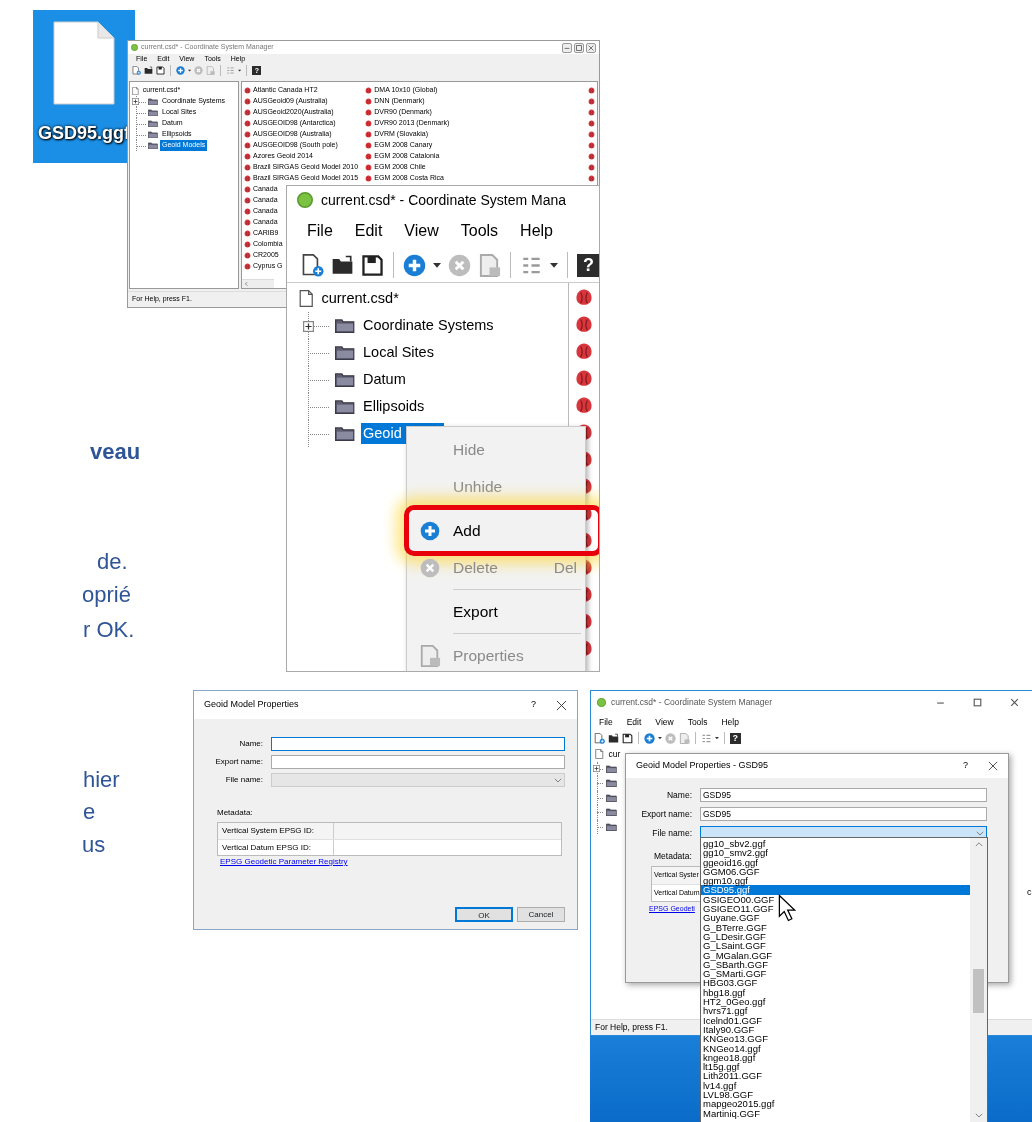 The image size is (1032, 1122). I want to click on chevron-up-icon, so click(978, 844).